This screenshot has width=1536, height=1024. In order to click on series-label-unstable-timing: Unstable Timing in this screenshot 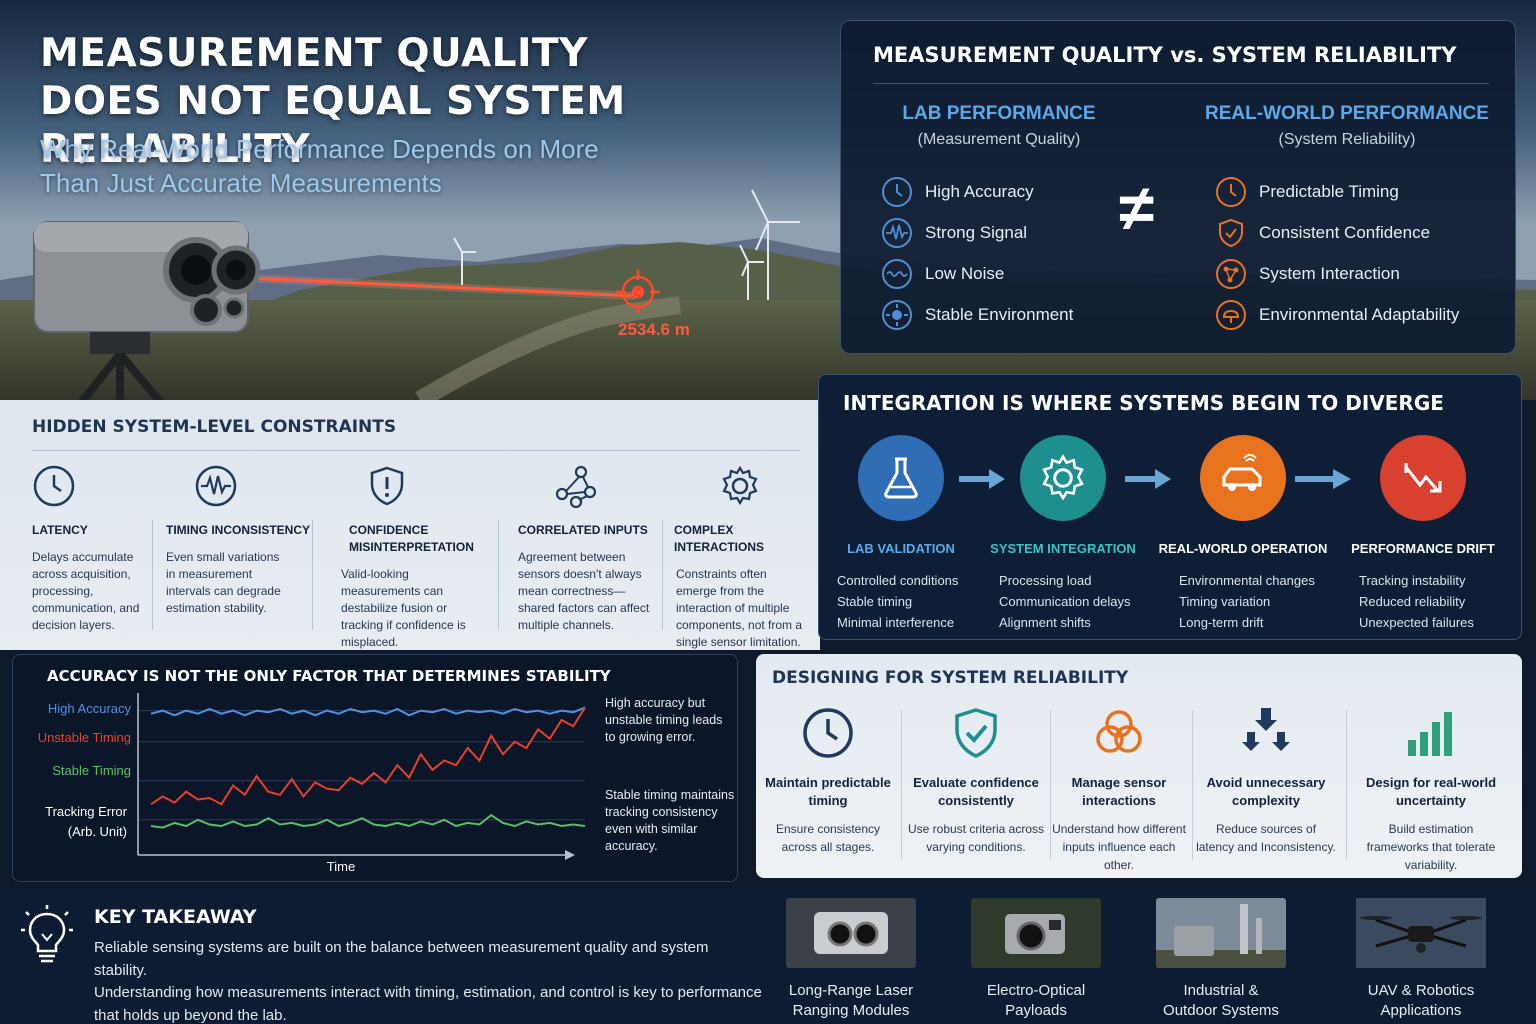, I will do `click(84, 737)`.